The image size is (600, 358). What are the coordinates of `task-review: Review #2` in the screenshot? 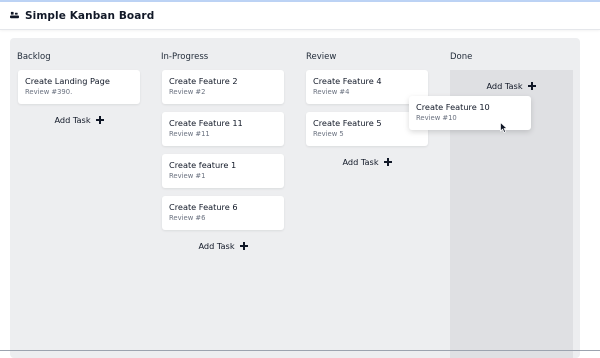 It's located at (187, 92).